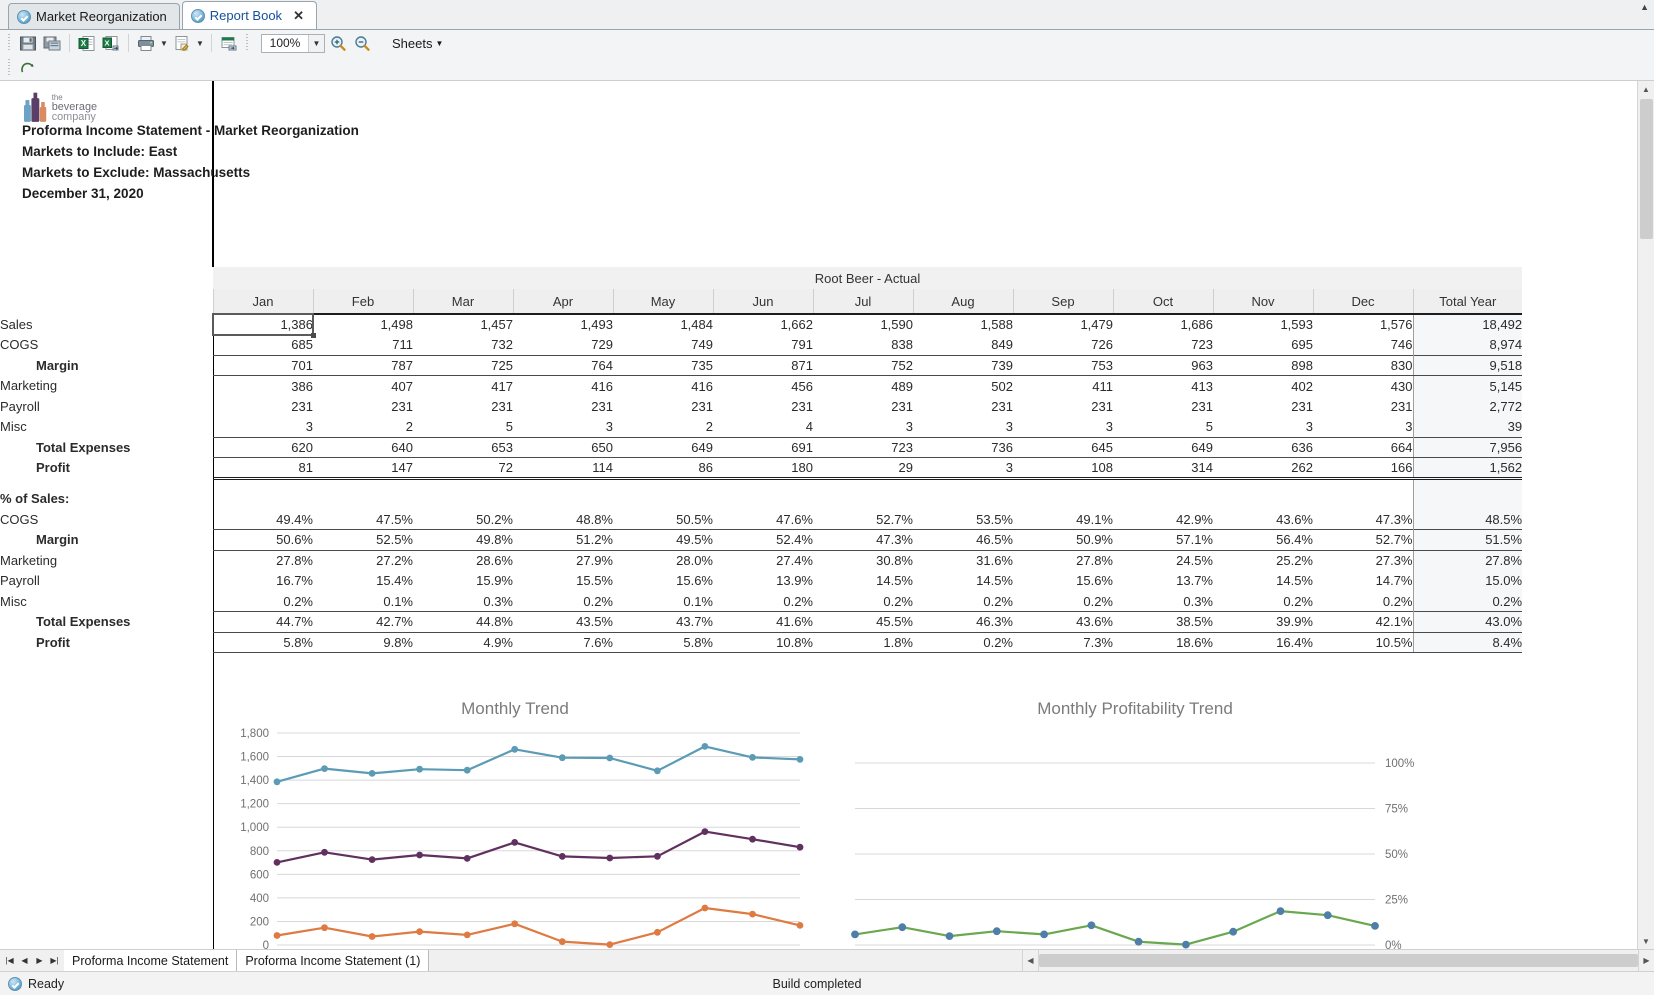  What do you see at coordinates (863, 540) in the screenshot?
I see `table-cell: 47.3%` at bounding box center [863, 540].